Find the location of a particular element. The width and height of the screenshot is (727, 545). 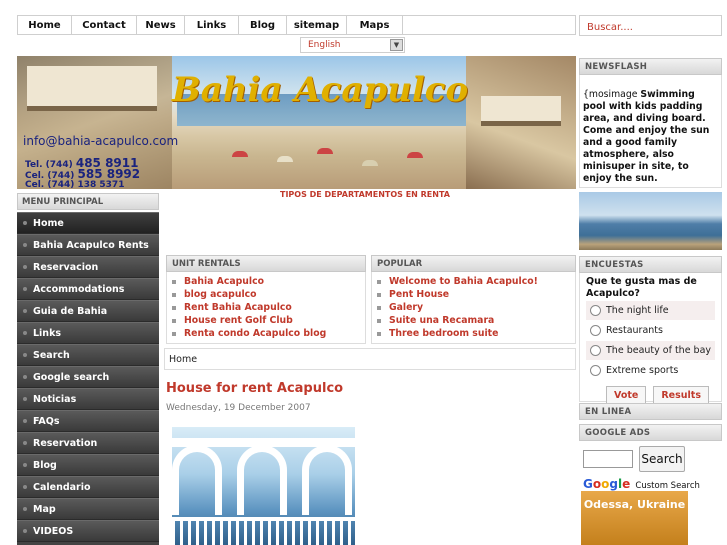

list-item-link: Pent House is located at coordinates (419, 294).